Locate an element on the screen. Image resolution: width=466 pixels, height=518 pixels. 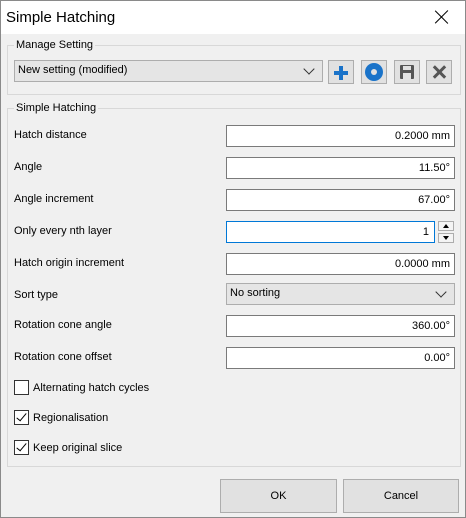
floppy-disk-icon is located at coordinates (407, 72).